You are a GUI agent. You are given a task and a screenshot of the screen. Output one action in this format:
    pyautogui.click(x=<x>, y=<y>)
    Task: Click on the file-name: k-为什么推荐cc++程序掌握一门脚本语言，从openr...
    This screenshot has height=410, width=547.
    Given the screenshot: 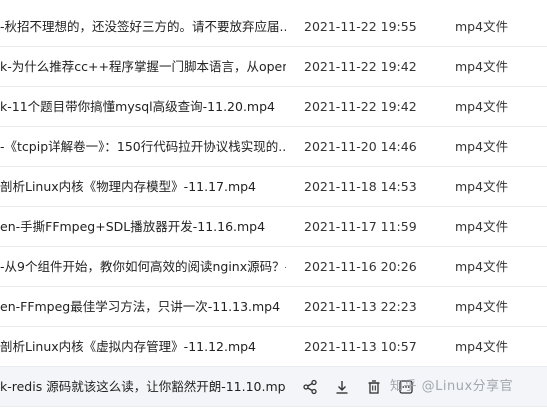 What is the action you would take?
    pyautogui.click(x=143, y=66)
    